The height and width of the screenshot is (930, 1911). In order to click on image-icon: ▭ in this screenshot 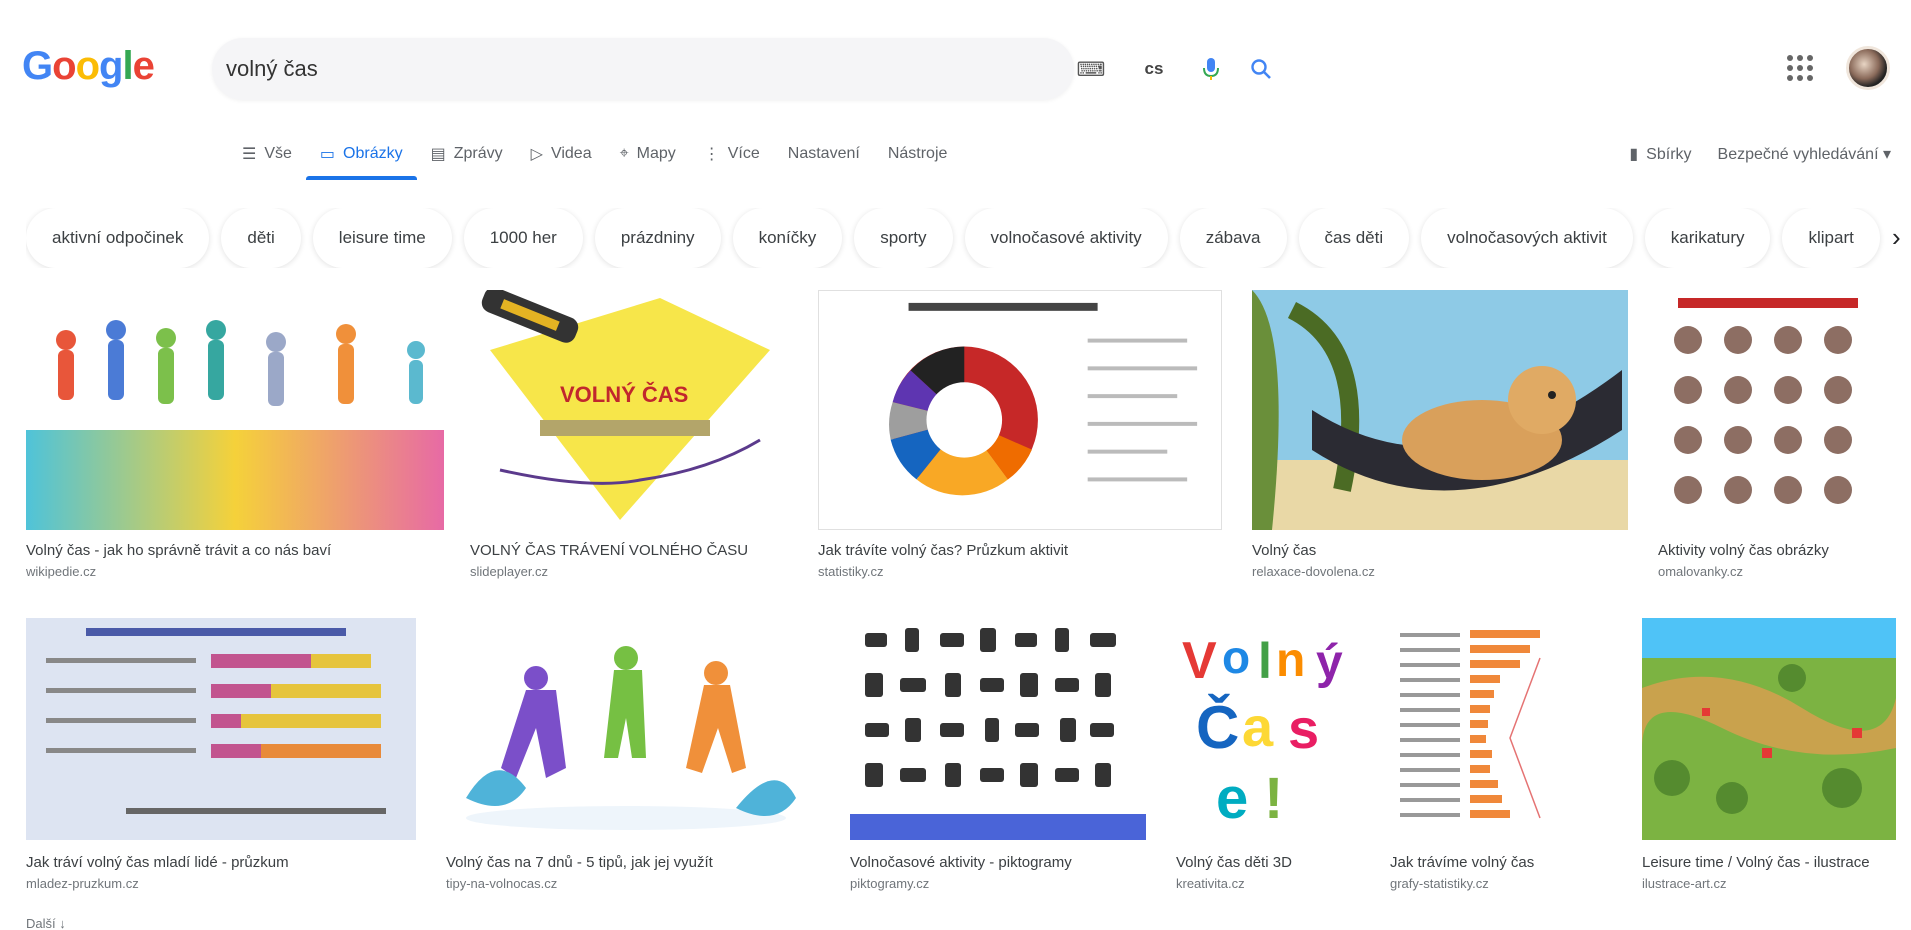, I will do `click(327, 154)`.